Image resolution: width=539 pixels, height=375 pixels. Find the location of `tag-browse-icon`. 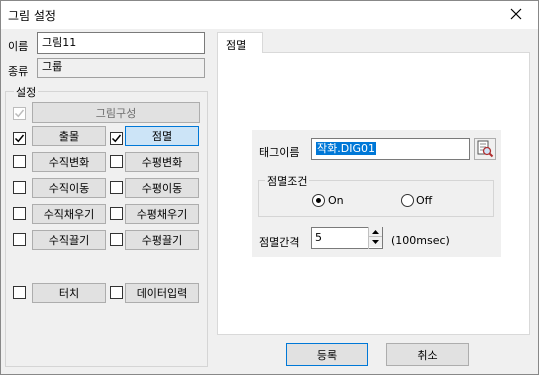

tag-browse-icon is located at coordinates (485, 149).